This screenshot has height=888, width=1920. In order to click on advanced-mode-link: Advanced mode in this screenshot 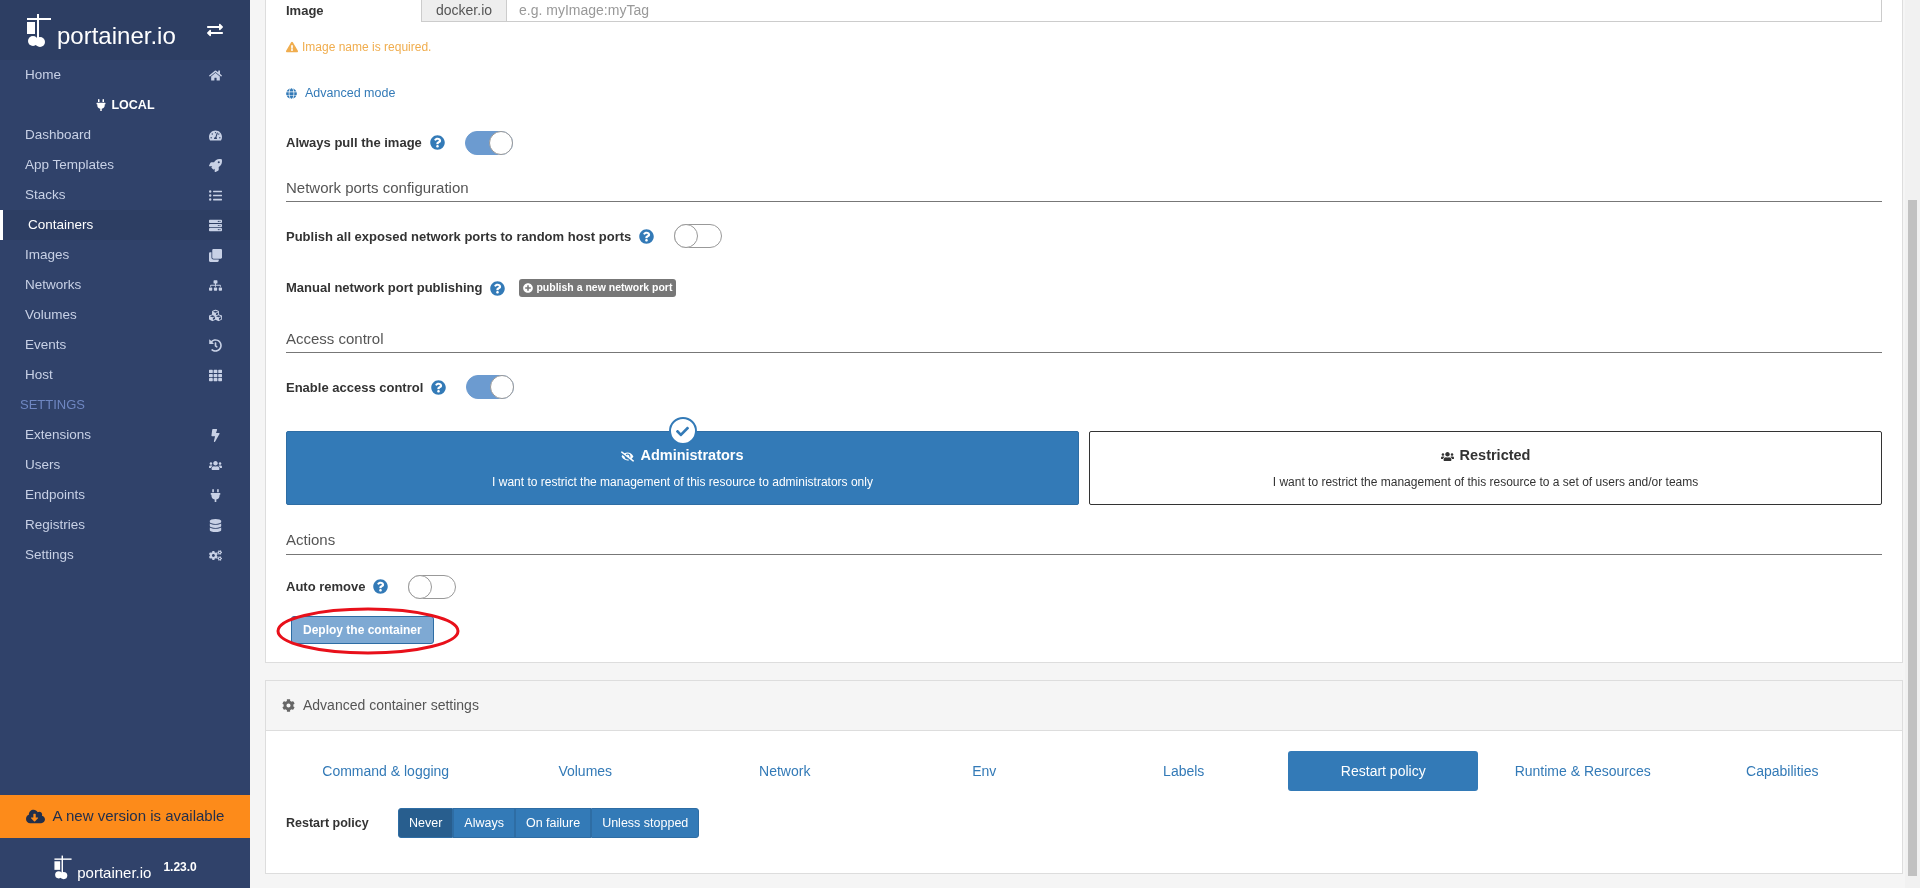, I will do `click(341, 93)`.